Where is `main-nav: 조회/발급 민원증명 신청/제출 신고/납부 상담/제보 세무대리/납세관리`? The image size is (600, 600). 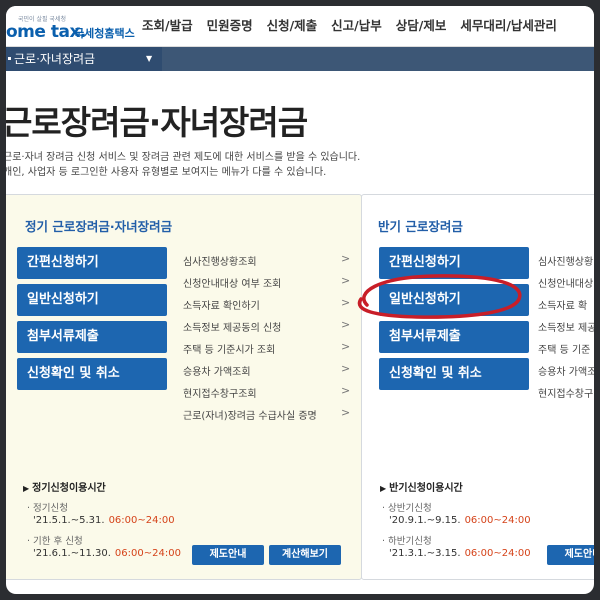 main-nav: 조회/발급 민원증명 신청/제출 신고/납부 상담/제보 세무대리/납세관리 is located at coordinates (356, 26).